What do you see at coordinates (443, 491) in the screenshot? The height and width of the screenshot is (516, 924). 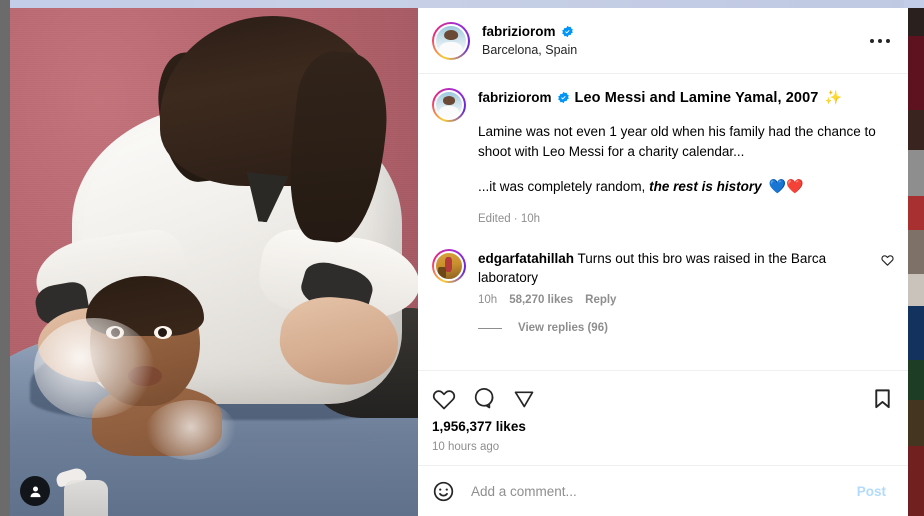 I see `emoji-smiley-icon` at bounding box center [443, 491].